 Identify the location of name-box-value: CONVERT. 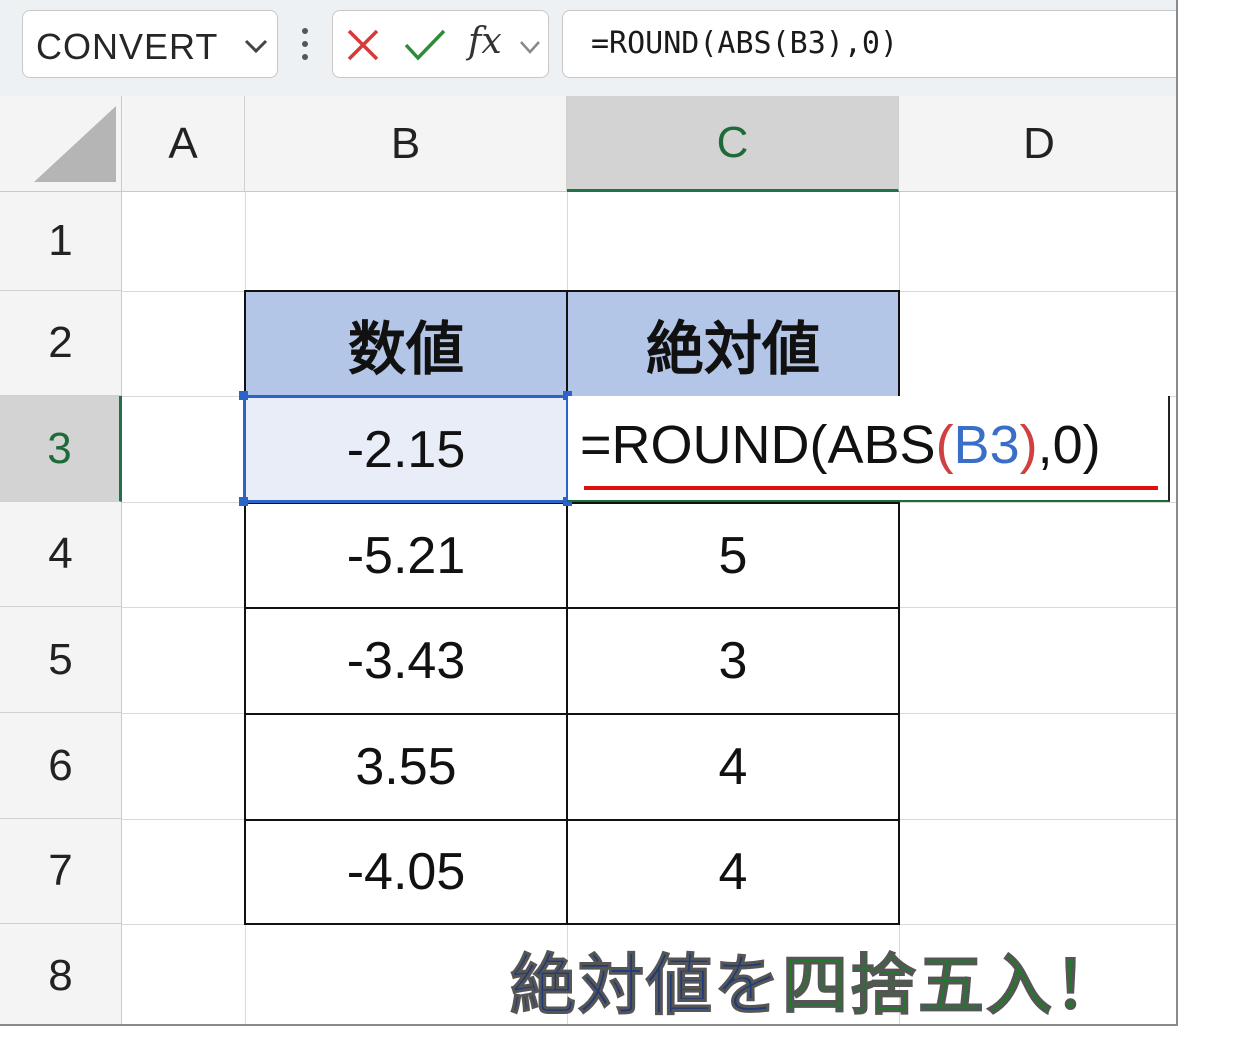
(127, 46).